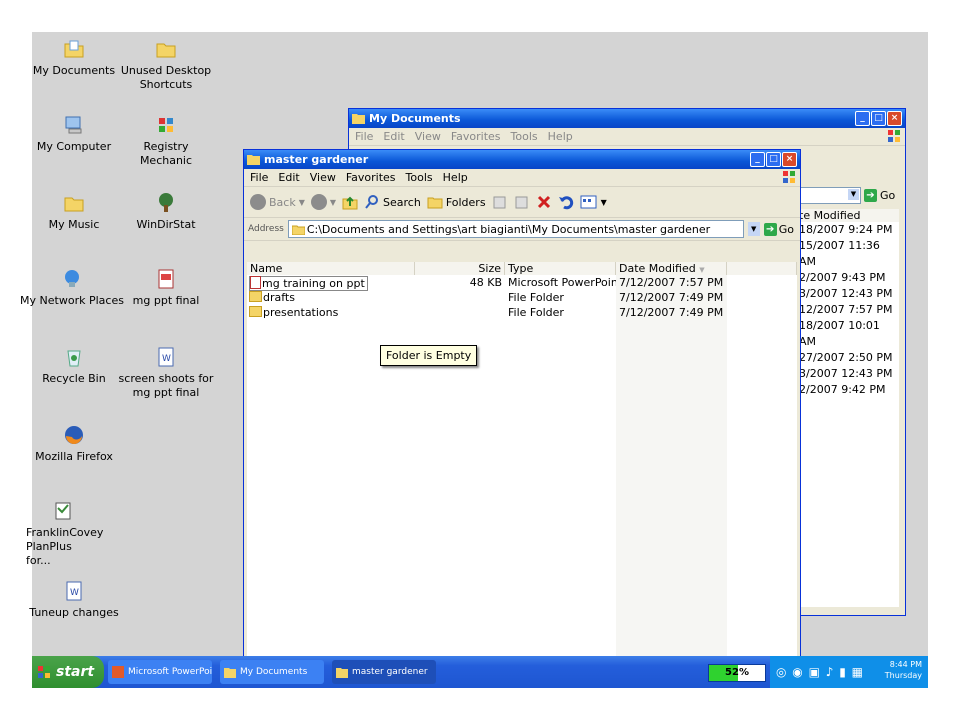  Describe the element at coordinates (849, 215) in the screenshot. I see `date-modified-header: te Modified` at that location.